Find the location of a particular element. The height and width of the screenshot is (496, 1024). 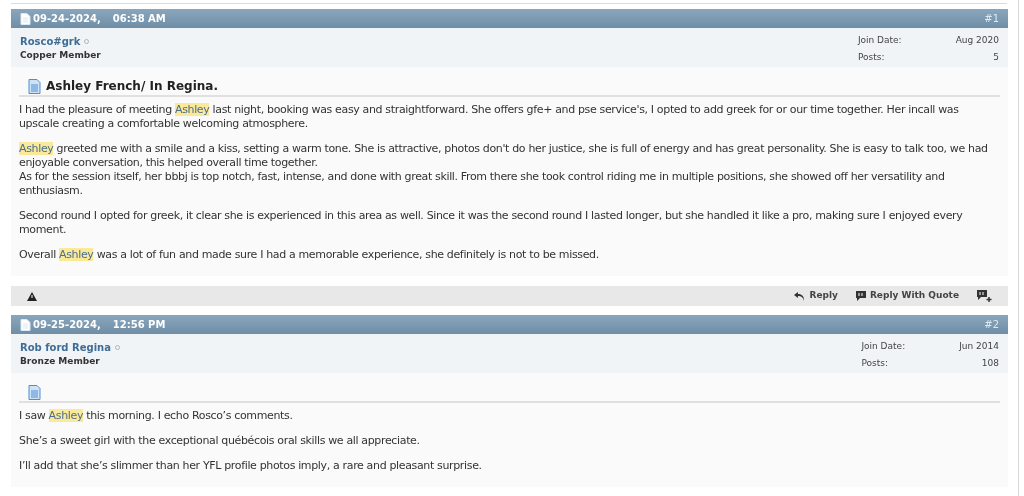

stat-value: 108 is located at coordinates (989, 363).